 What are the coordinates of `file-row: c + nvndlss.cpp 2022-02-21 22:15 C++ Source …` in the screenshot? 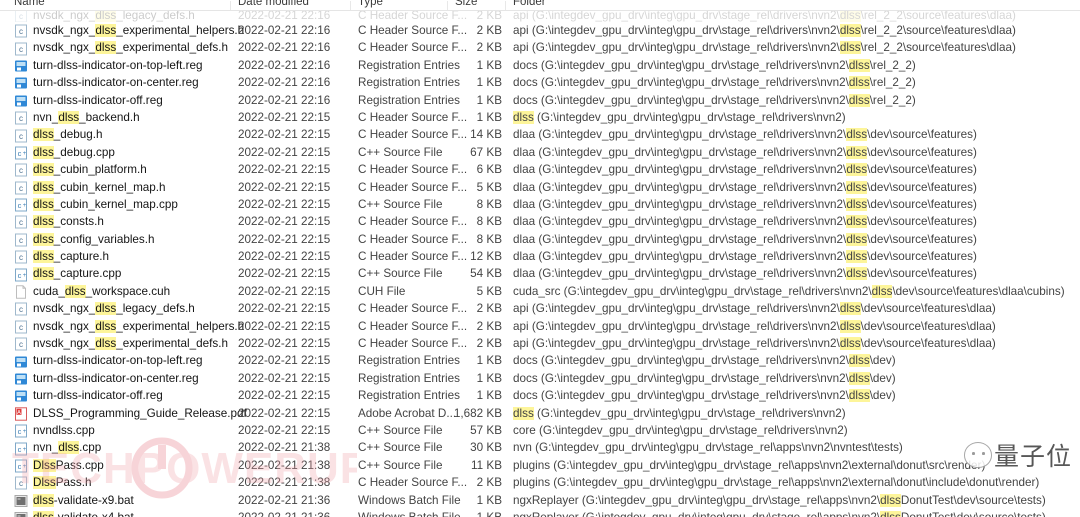 It's located at (540, 430).